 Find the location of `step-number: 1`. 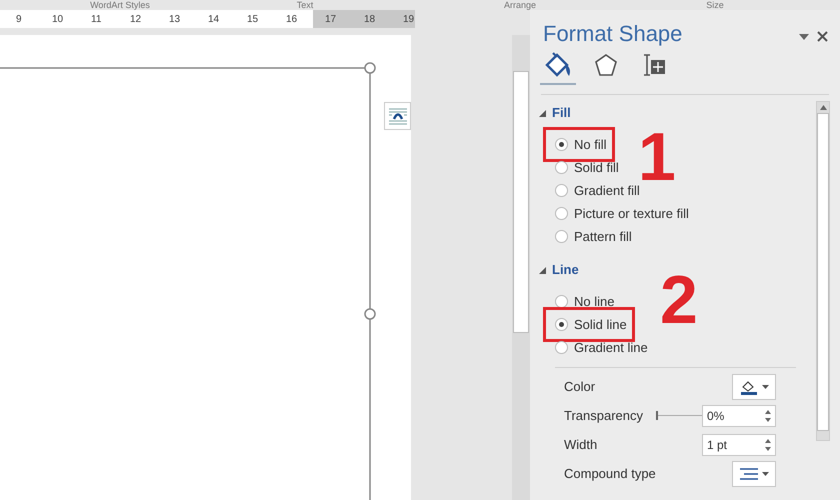

step-number: 1 is located at coordinates (657, 157).